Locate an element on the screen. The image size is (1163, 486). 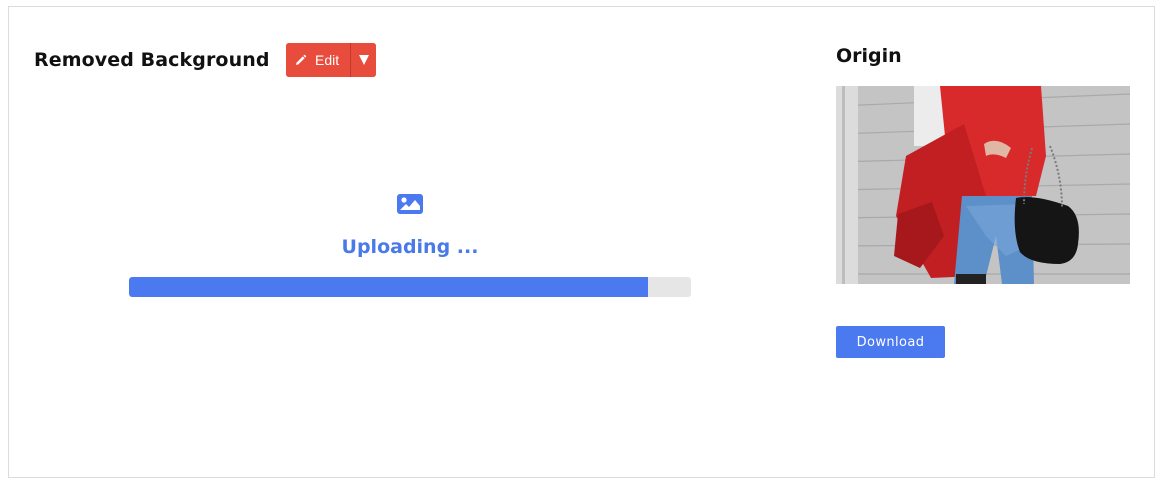
edit-dropdown-toggle is located at coordinates (363, 60).